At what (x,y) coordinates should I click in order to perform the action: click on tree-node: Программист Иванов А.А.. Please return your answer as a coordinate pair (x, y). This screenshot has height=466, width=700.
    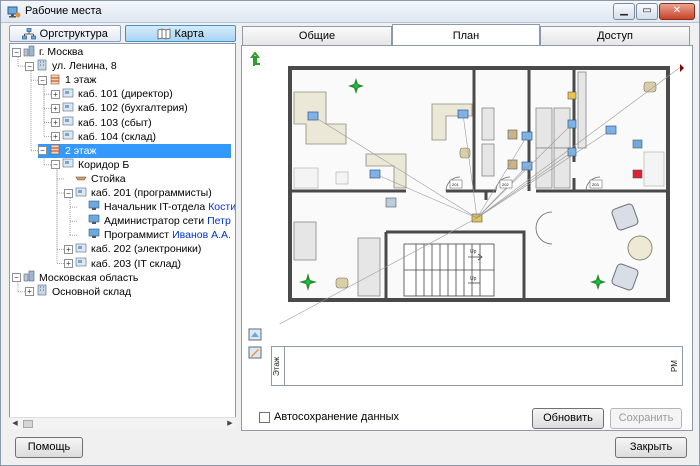
    Looking at the image, I should click on (154, 235).